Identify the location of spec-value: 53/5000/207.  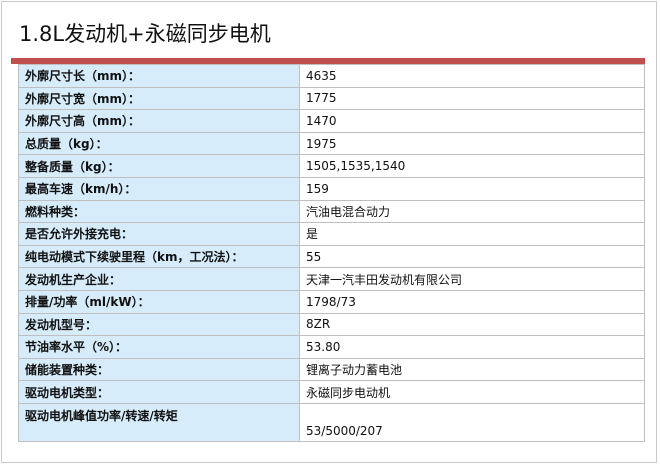
(472, 422).